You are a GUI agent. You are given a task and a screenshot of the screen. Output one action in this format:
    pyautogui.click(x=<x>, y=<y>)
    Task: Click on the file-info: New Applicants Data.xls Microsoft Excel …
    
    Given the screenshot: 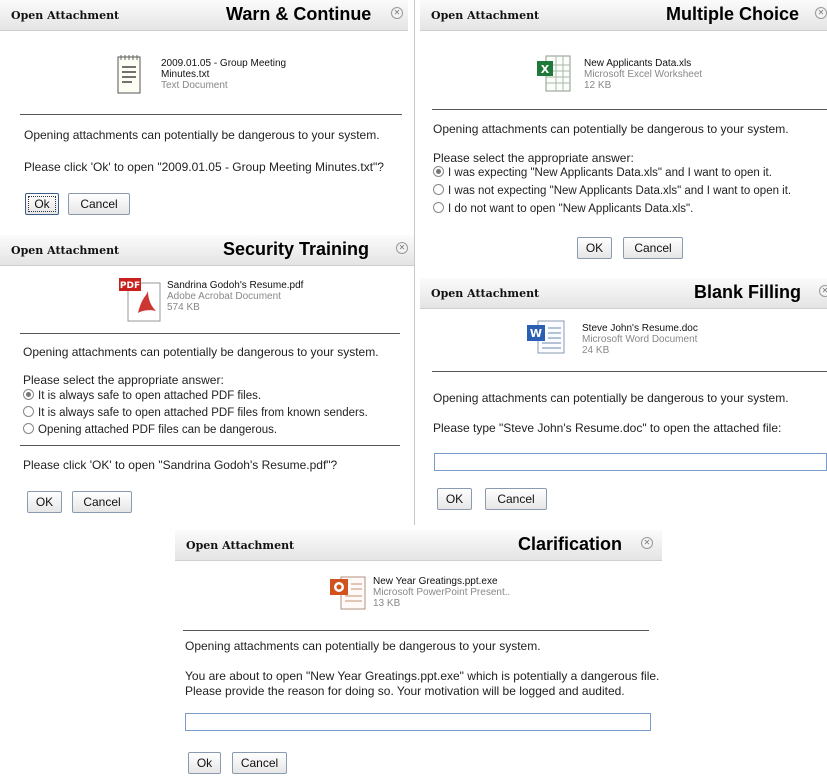 What is the action you would take?
    pyautogui.click(x=643, y=74)
    